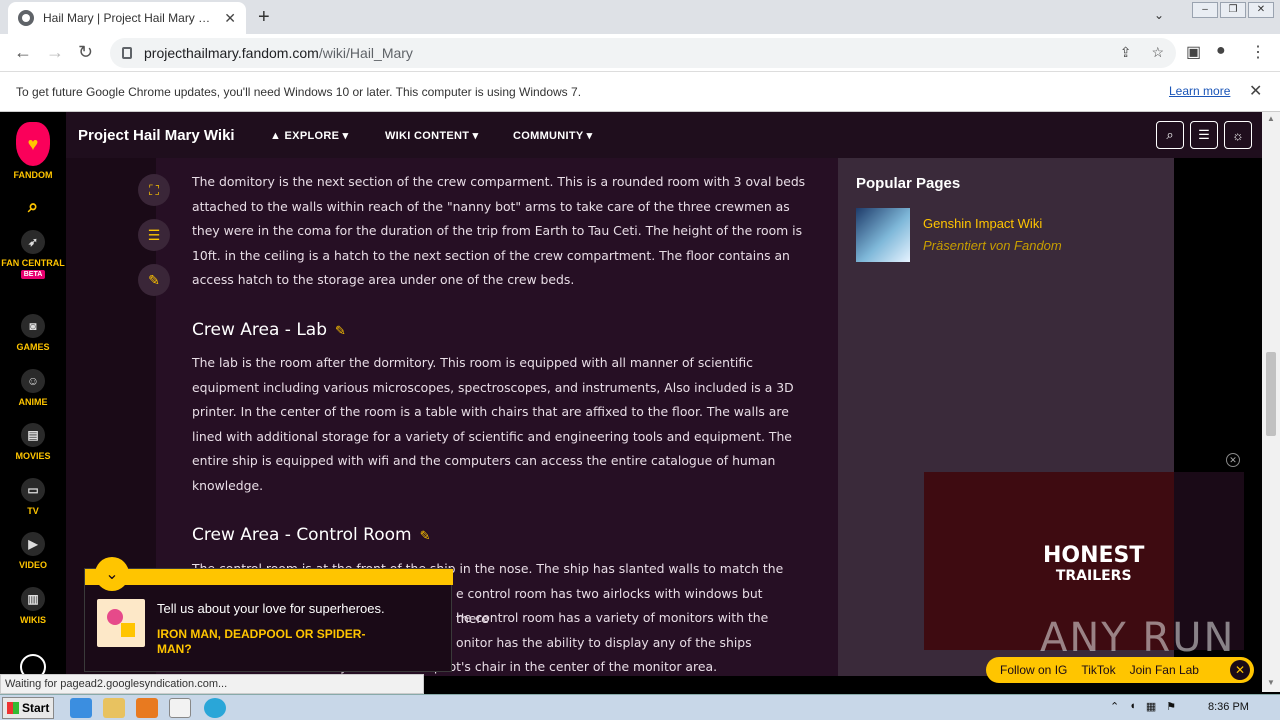  What do you see at coordinates (215, 708) in the screenshot?
I see `edge-icon` at bounding box center [215, 708].